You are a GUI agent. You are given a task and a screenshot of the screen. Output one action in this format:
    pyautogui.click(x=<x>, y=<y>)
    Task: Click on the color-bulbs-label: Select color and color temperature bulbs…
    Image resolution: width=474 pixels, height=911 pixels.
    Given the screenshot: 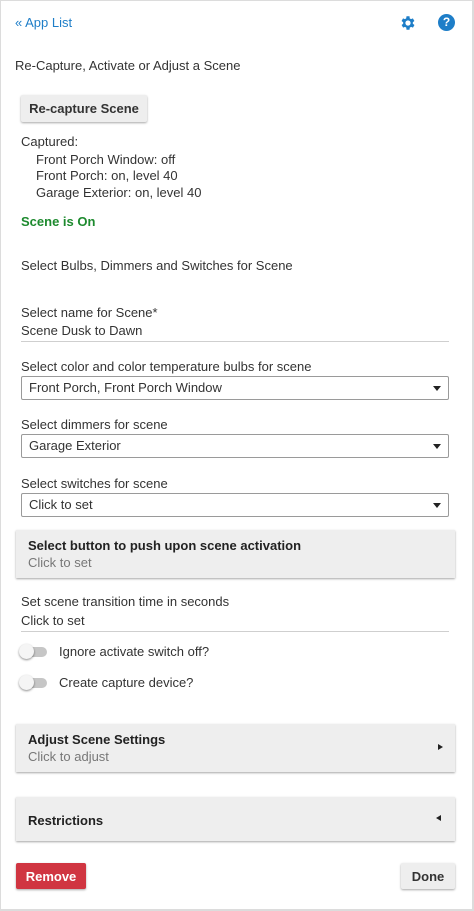 What is the action you would take?
    pyautogui.click(x=166, y=366)
    